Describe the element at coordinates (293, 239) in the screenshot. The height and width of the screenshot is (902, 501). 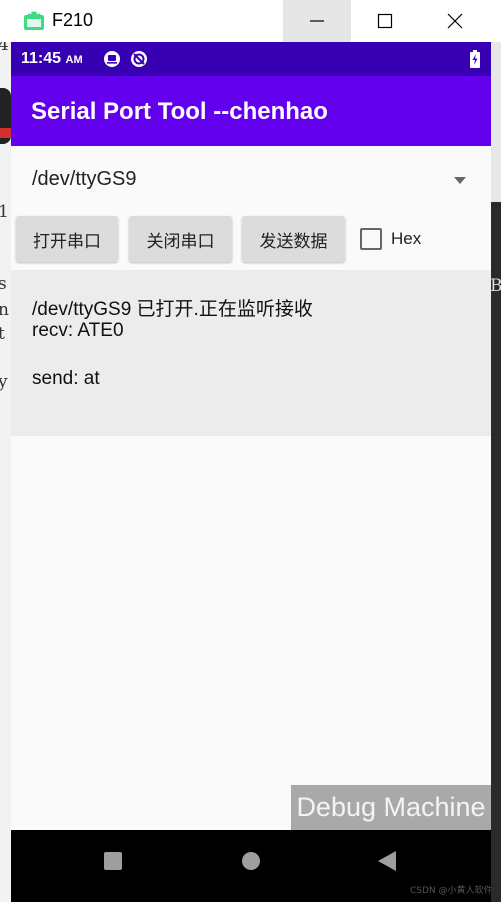
I see `send-data-button: 发送数据` at that location.